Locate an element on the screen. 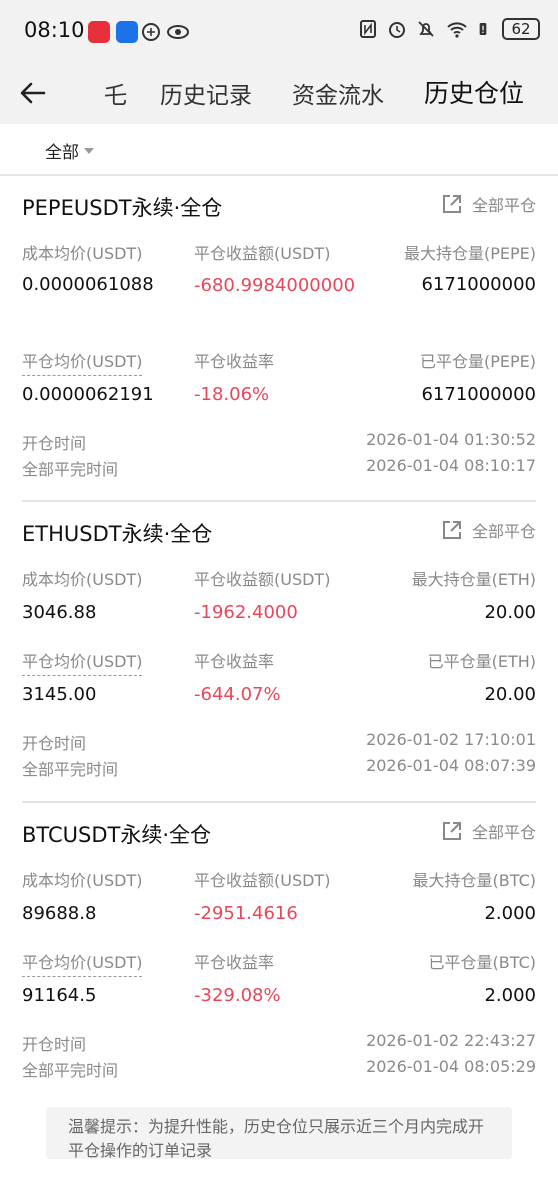 This screenshot has height=1200, width=558. top-nav: 乇 历史记录 资金流水 历史仓位 is located at coordinates (279, 93).